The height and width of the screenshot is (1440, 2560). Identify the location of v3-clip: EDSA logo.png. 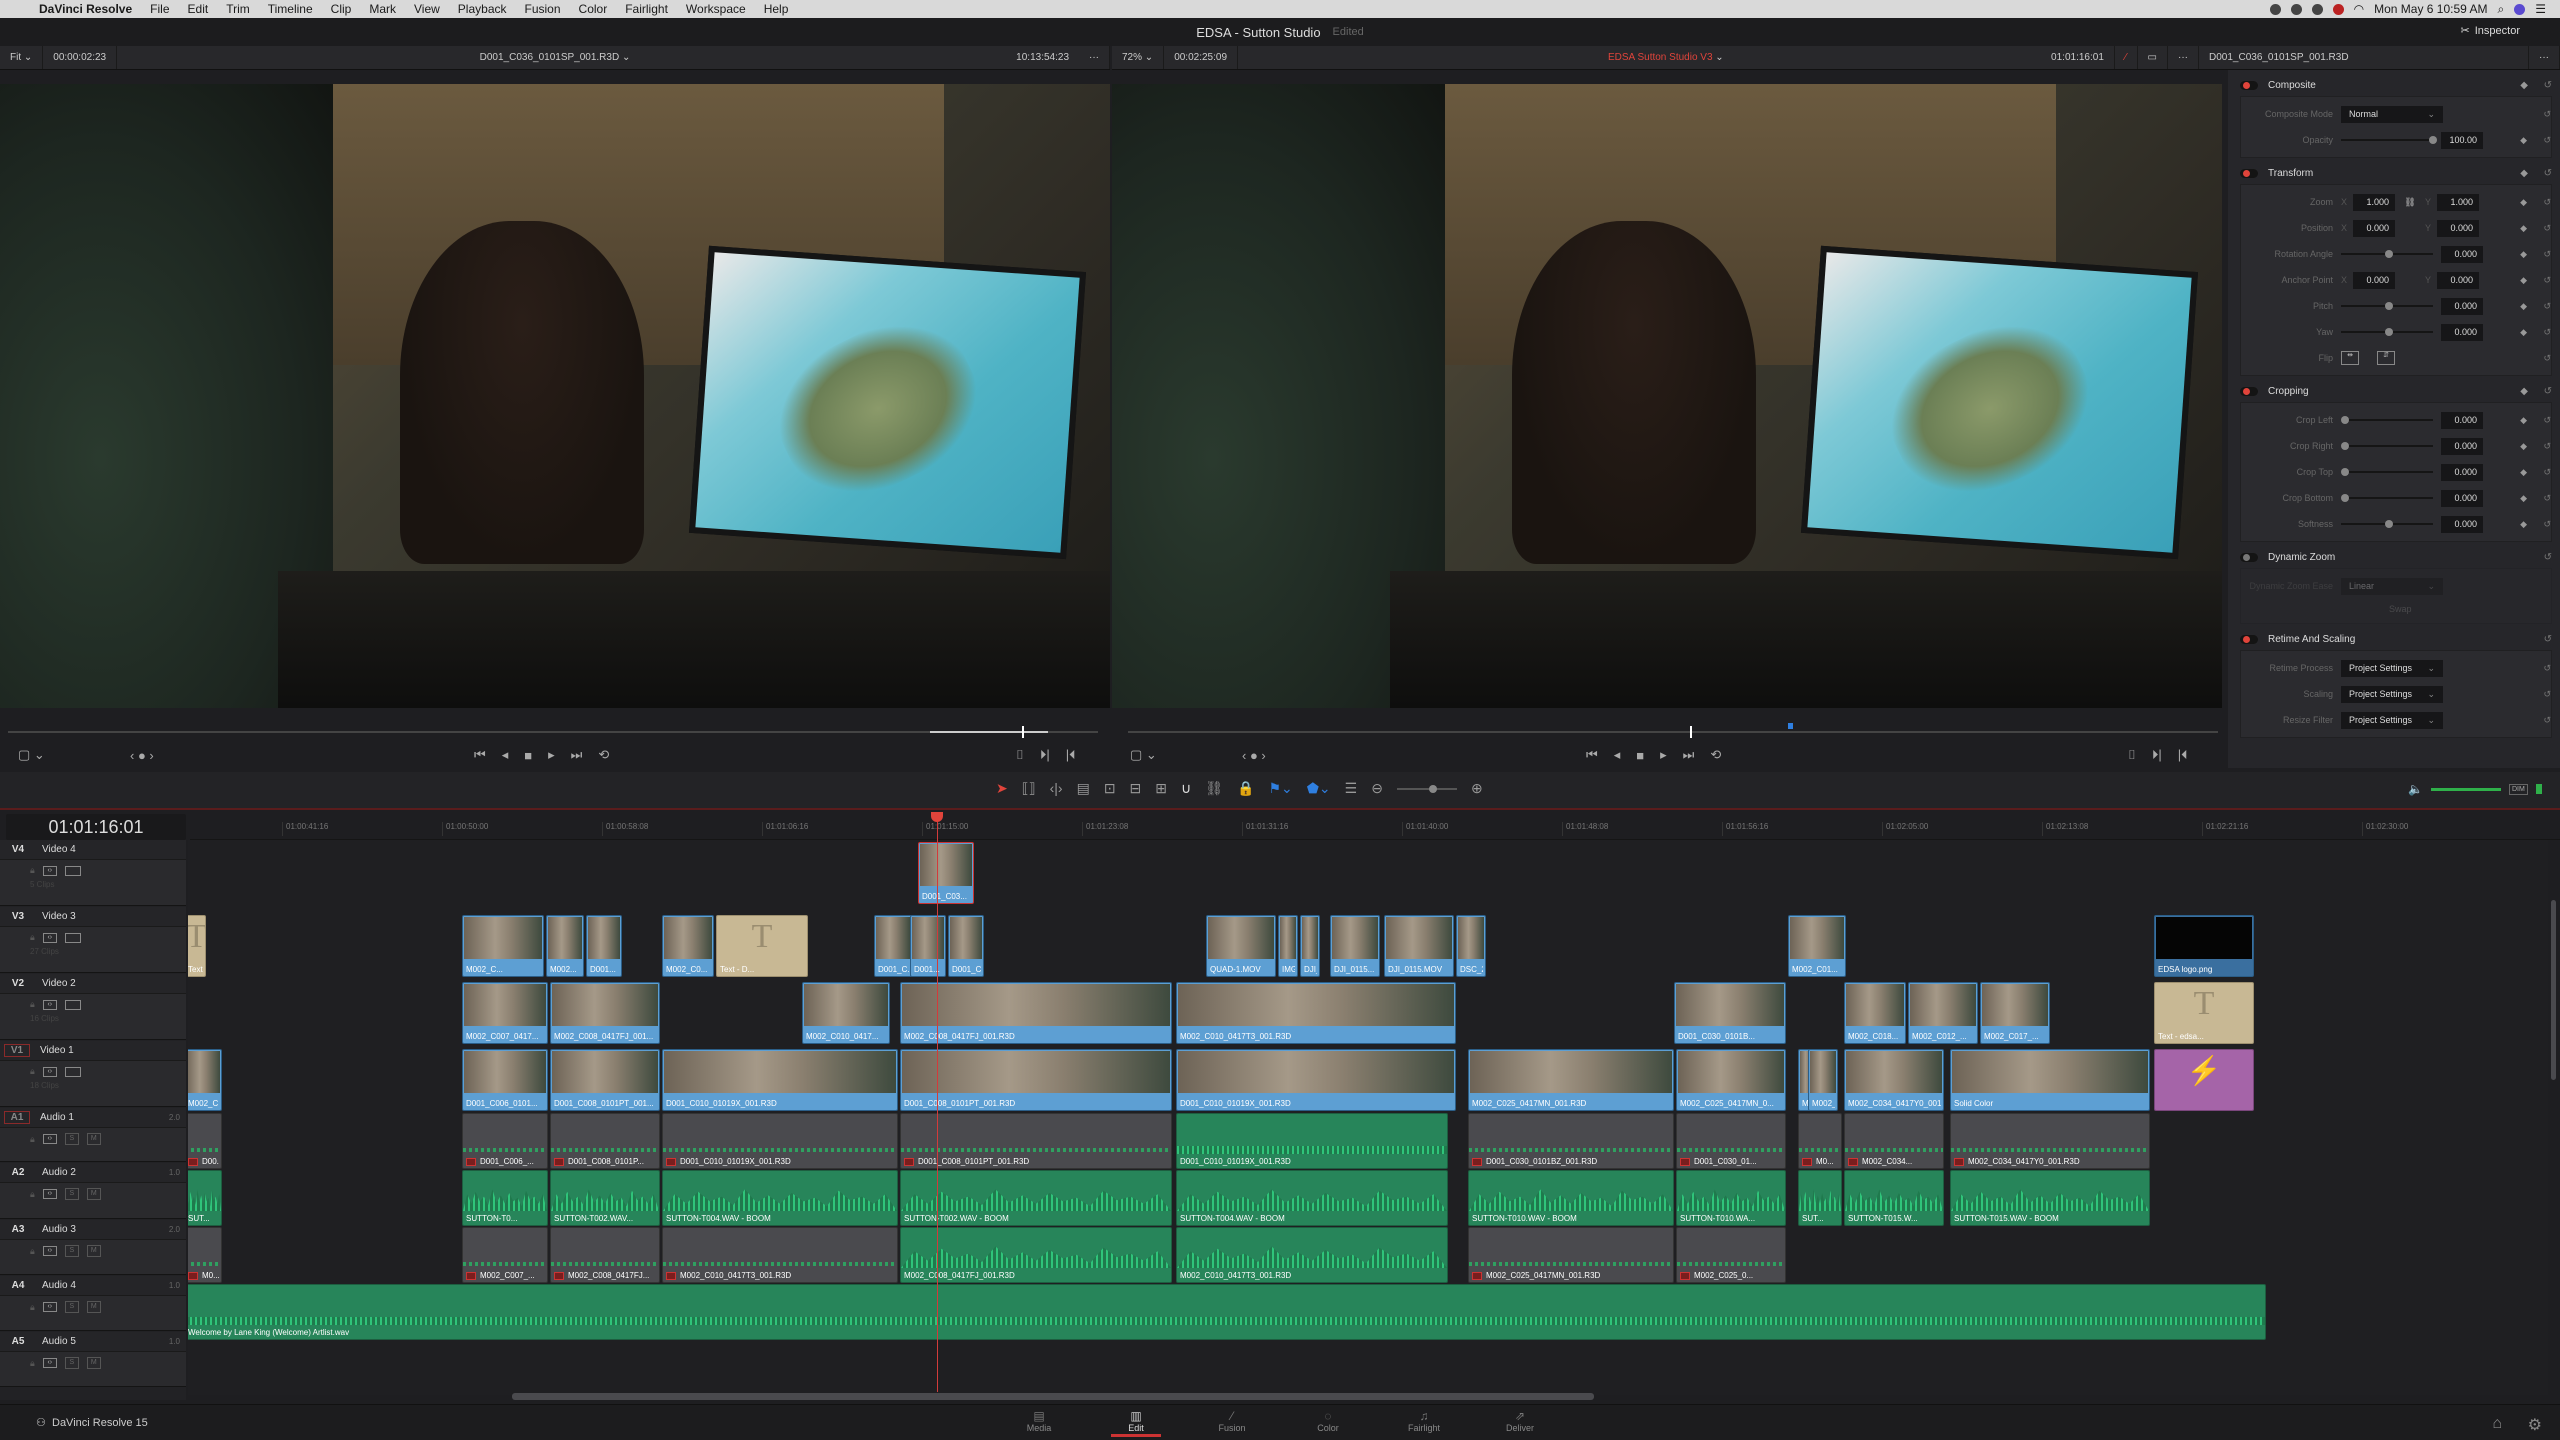
(2204, 946).